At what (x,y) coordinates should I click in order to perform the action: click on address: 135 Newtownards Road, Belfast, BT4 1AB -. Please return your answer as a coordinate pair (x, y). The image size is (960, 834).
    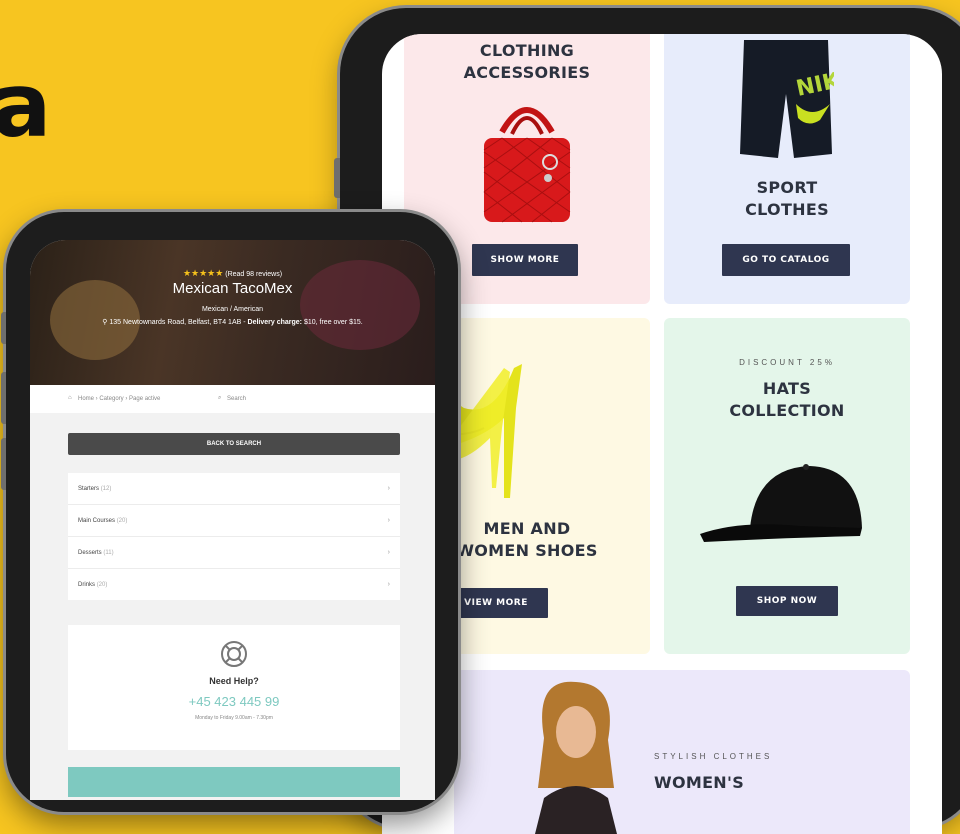
    Looking at the image, I should click on (177, 322).